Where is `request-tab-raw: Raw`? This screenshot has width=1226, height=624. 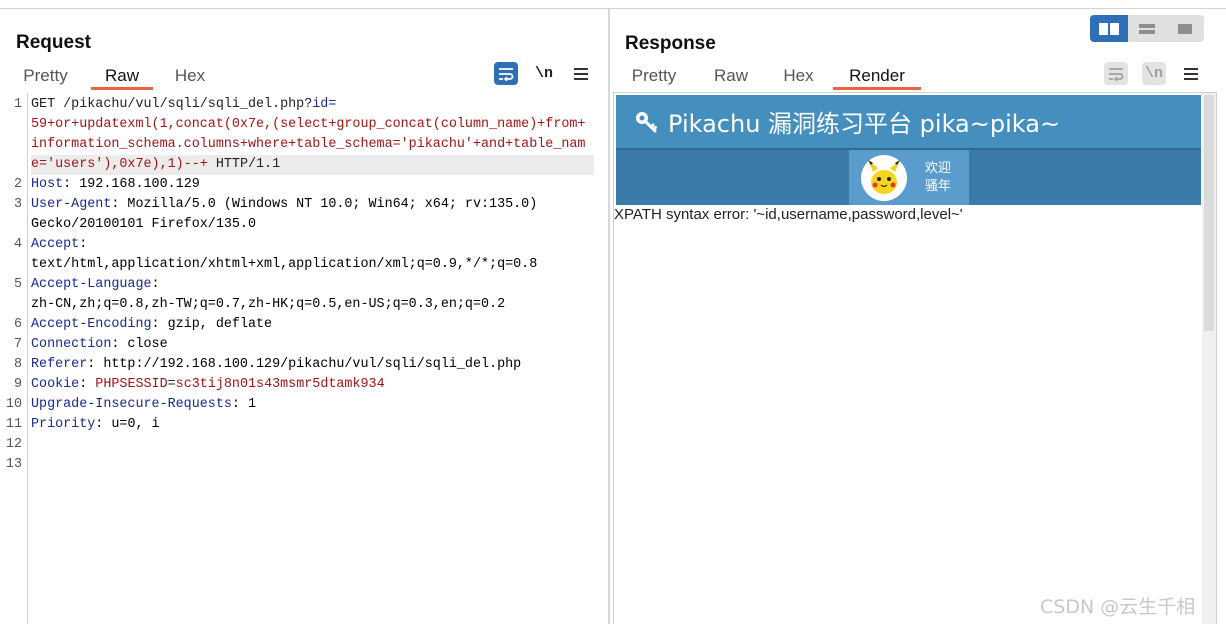
request-tab-raw: Raw is located at coordinates (122, 77).